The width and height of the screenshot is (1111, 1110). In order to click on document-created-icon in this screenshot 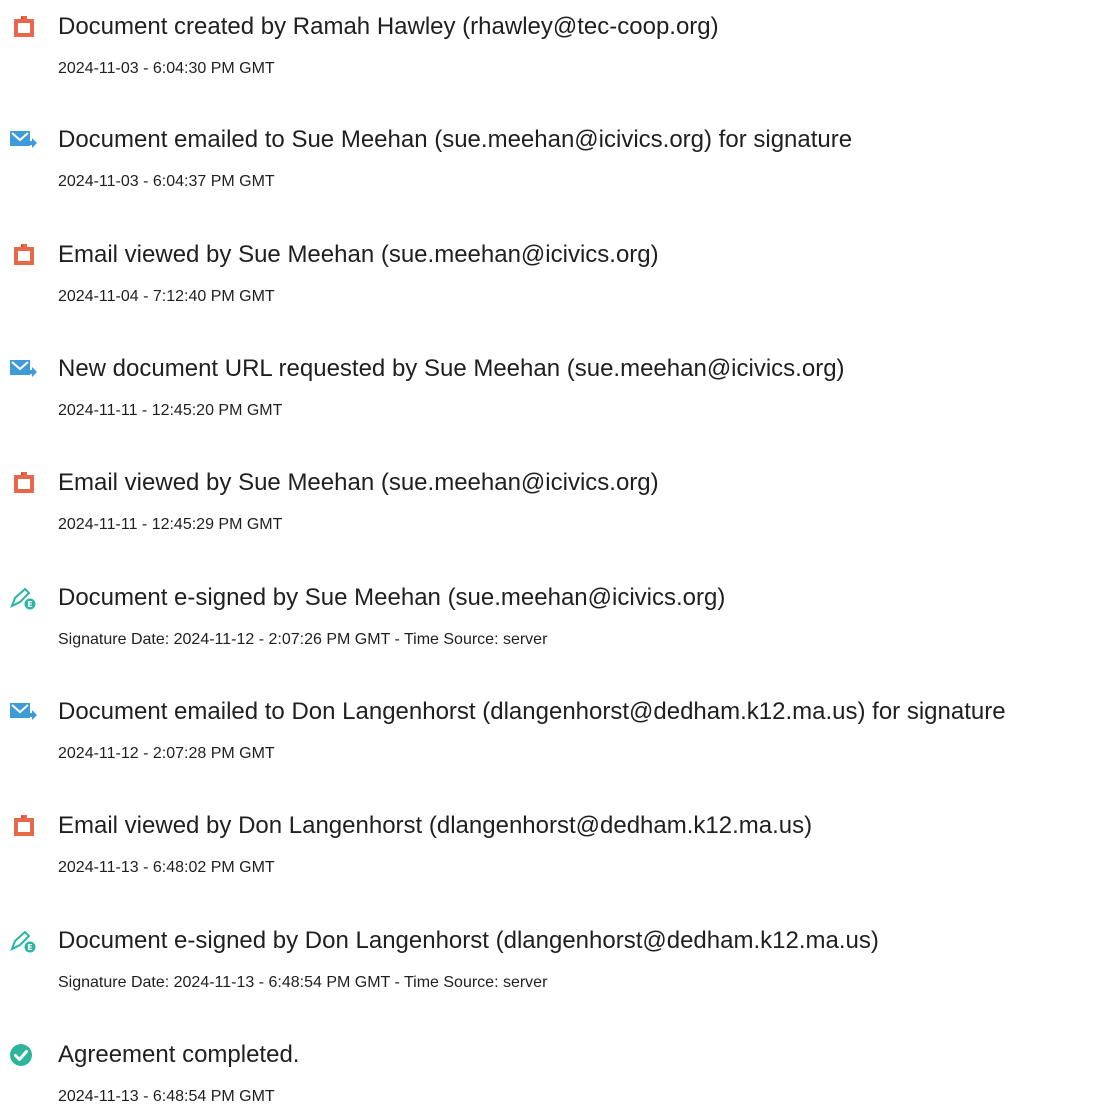, I will do `click(23, 27)`.